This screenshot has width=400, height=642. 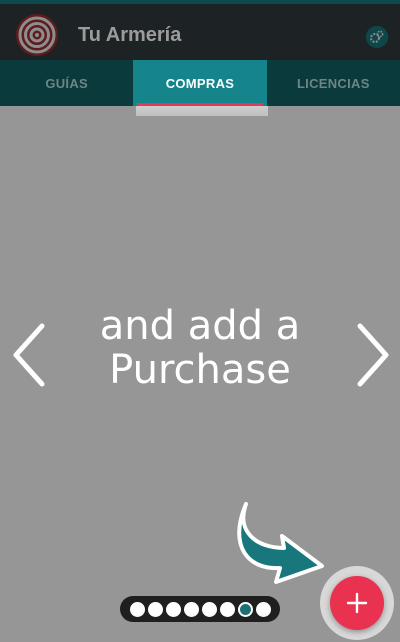 I want to click on chevron-left-icon, so click(x=29, y=355).